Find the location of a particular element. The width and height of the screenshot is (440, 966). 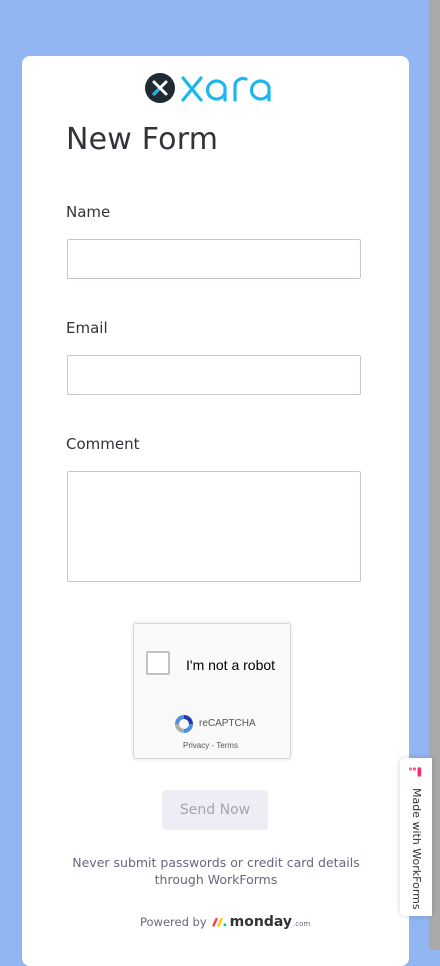

name-input is located at coordinates (214, 259).